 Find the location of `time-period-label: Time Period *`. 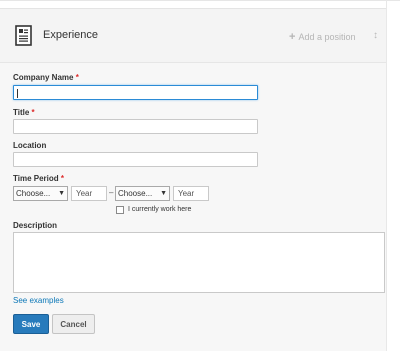

time-period-label: Time Period * is located at coordinates (39, 178).